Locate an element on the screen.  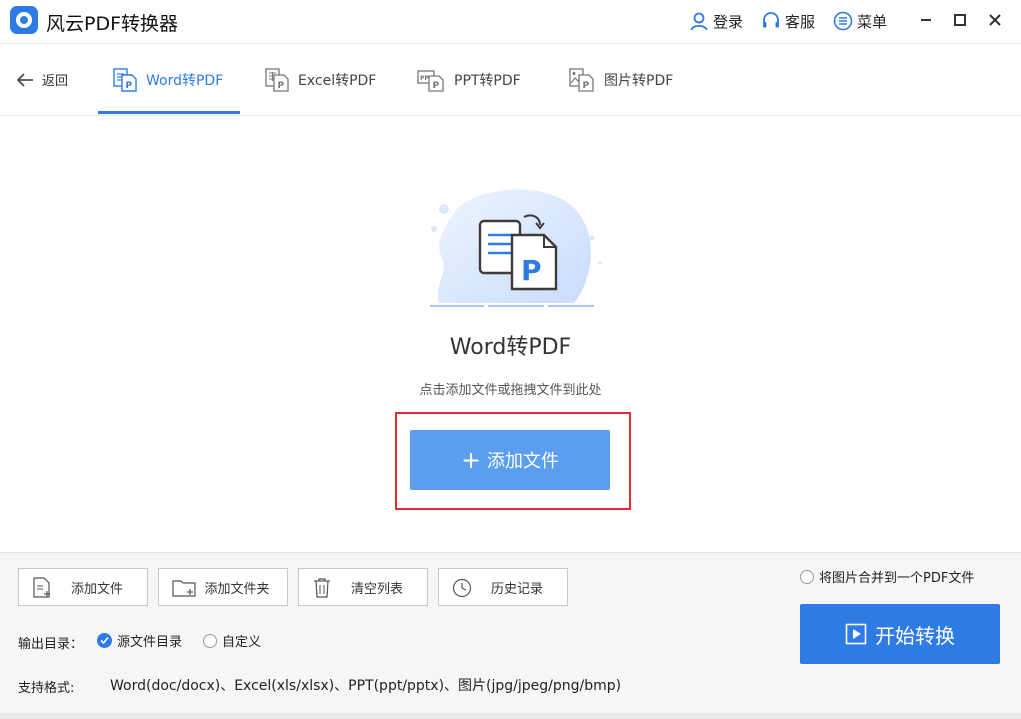
output-custom-option: 自定义 is located at coordinates (232, 640).